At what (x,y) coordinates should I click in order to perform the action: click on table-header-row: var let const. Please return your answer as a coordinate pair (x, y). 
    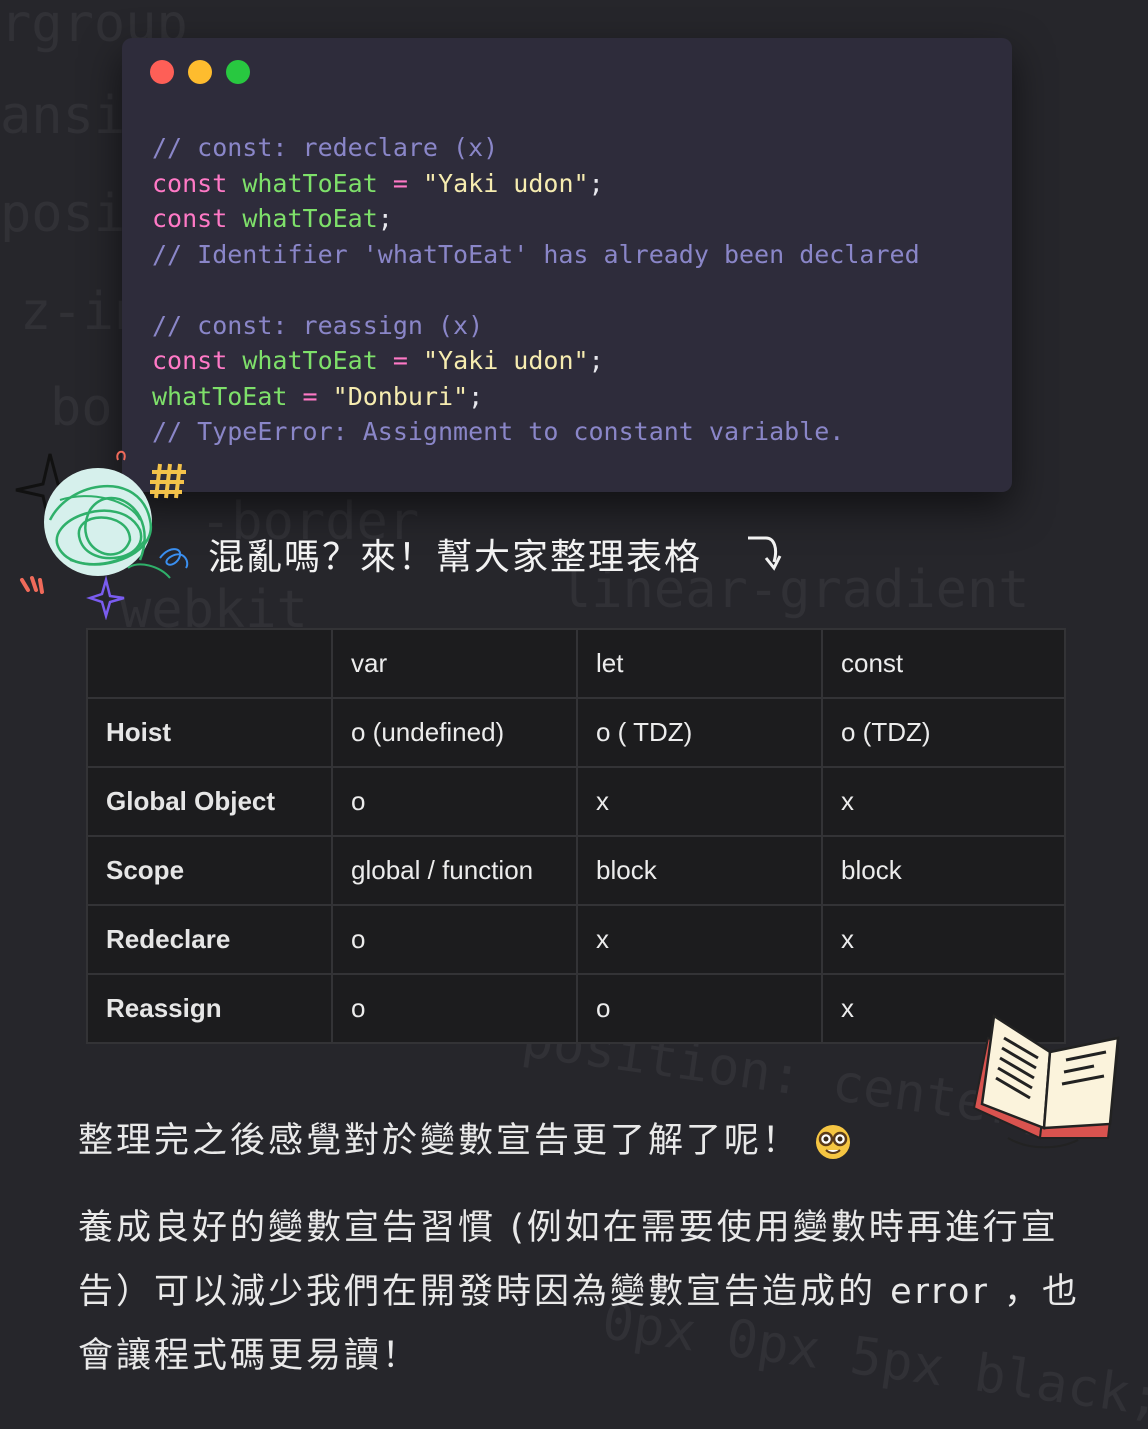
    Looking at the image, I should click on (576, 663).